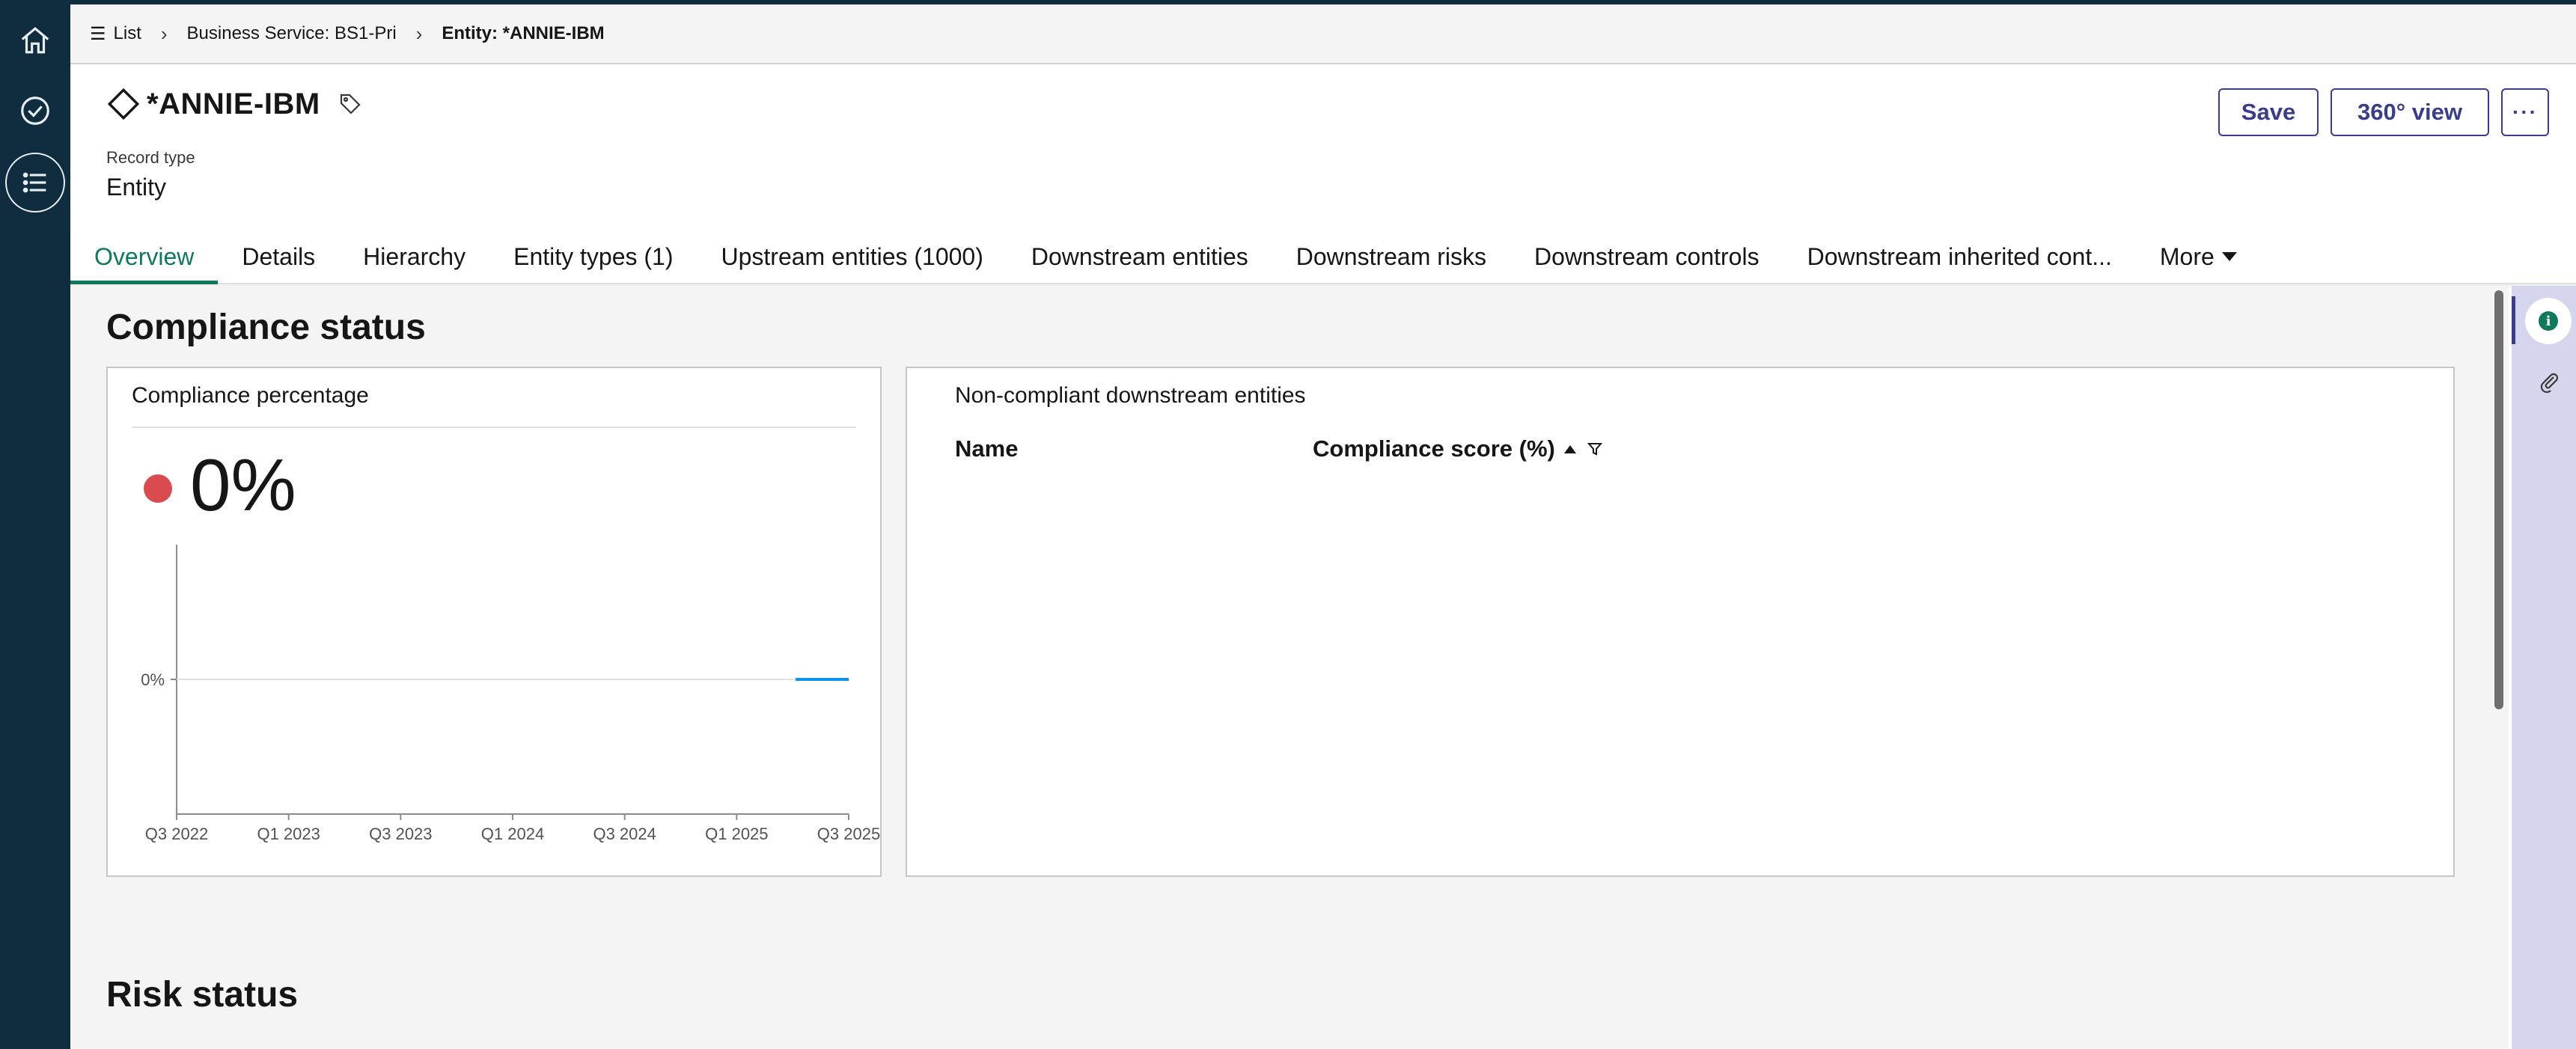 Image resolution: width=2576 pixels, height=1049 pixels. I want to click on tag-icon, so click(350, 104).